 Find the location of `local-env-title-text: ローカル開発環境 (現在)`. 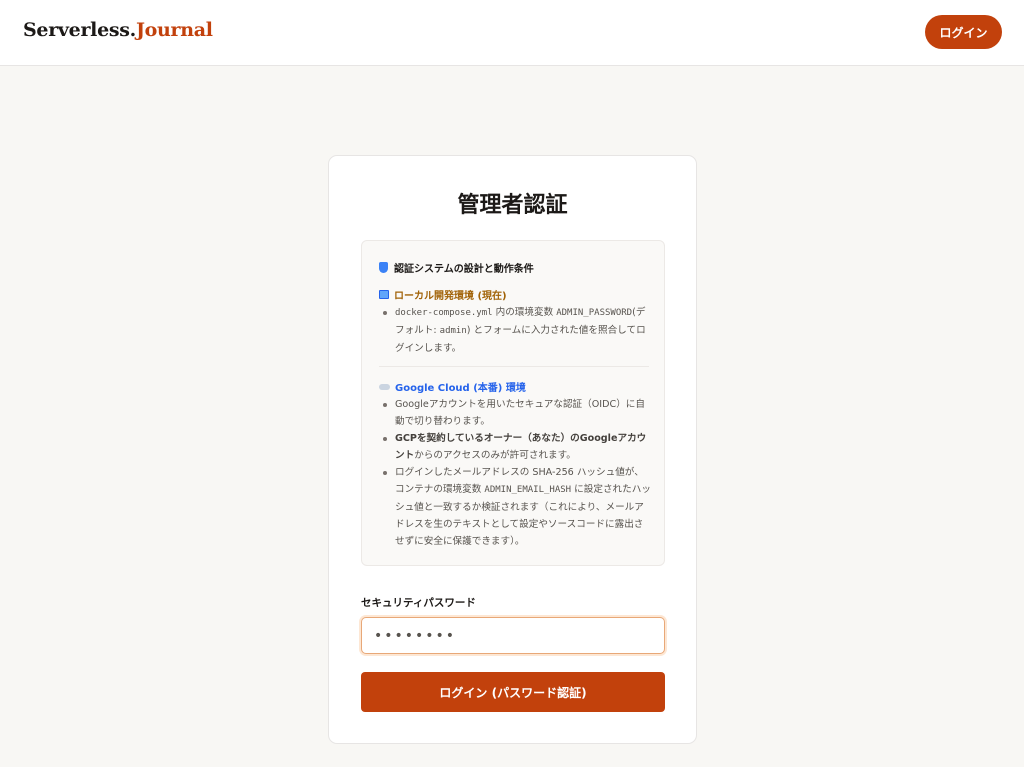

local-env-title-text: ローカル開発環境 (現在) is located at coordinates (450, 296).